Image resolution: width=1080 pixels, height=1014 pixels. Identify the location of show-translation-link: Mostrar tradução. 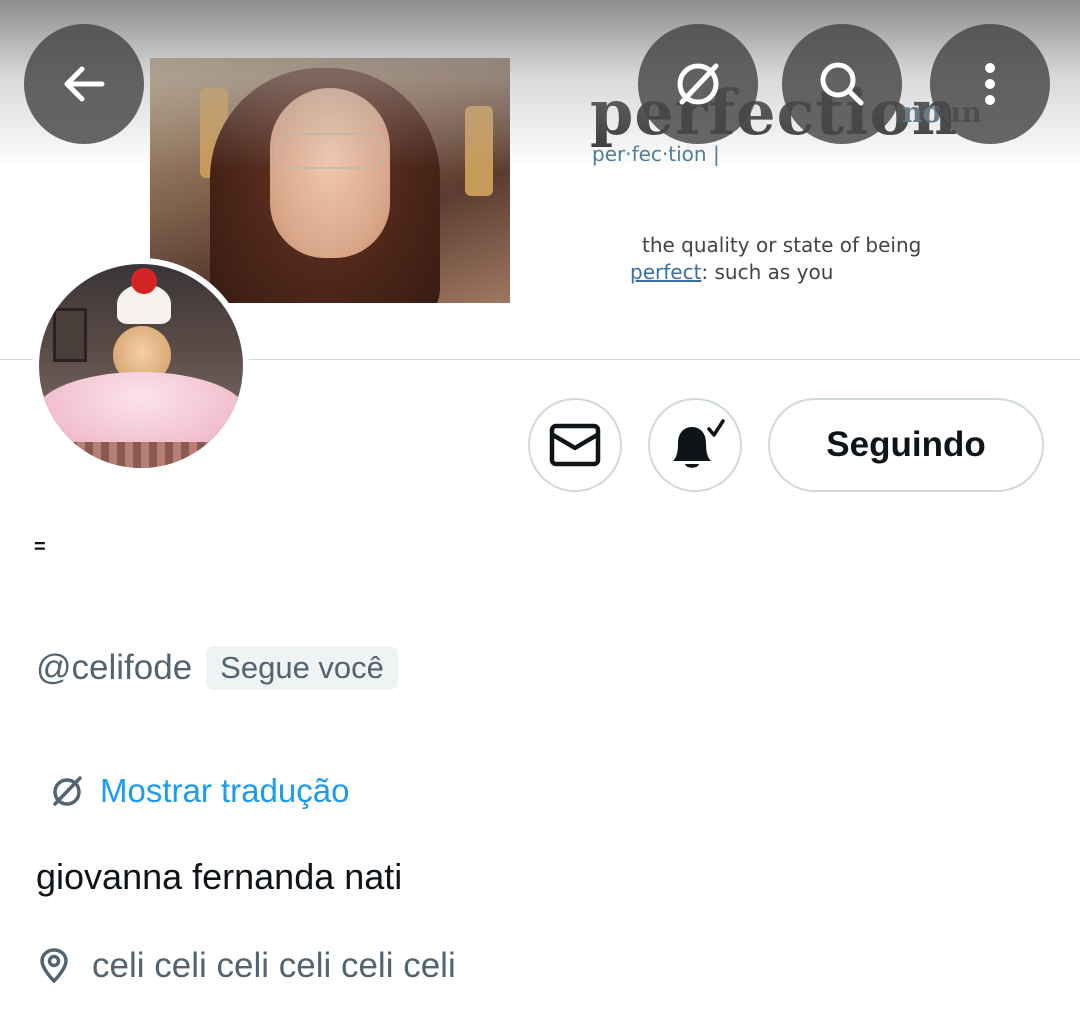
(198, 791).